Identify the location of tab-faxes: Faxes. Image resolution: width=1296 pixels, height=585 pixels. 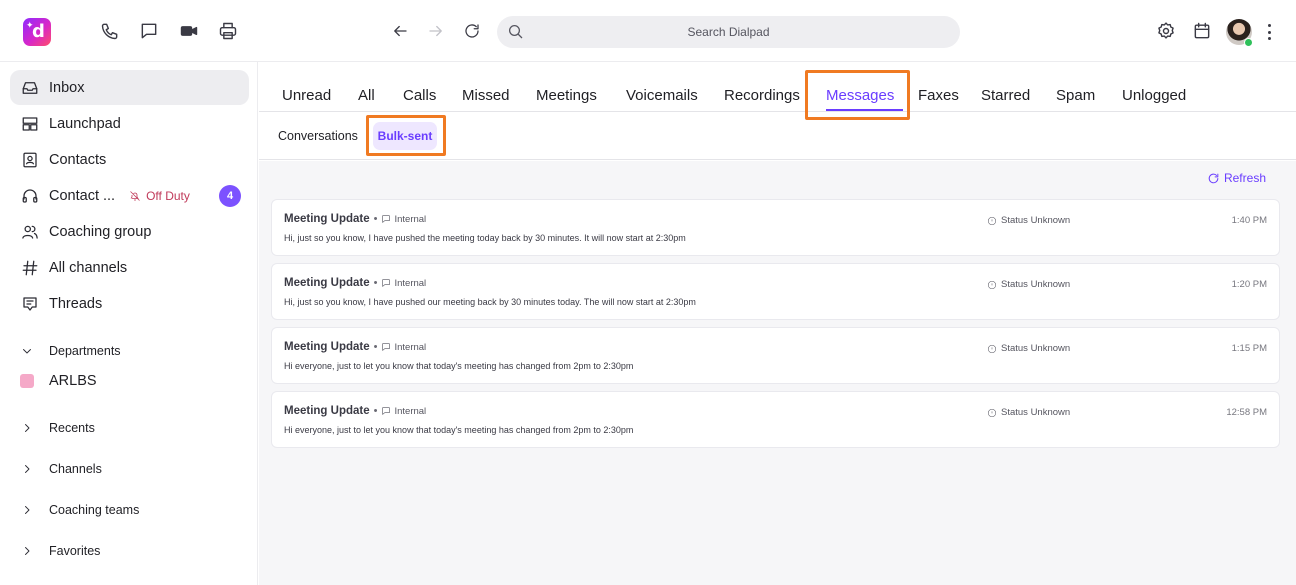
(938, 95).